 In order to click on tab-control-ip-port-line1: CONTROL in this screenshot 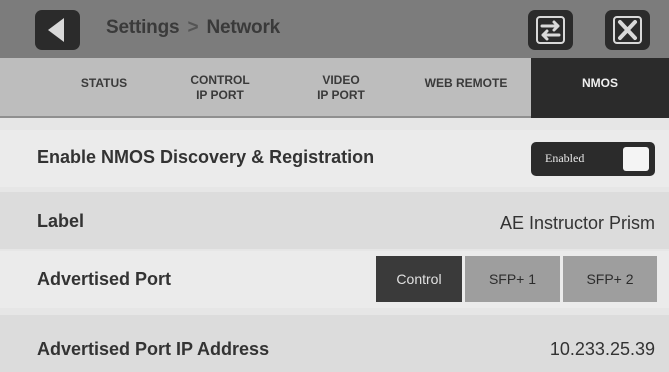, I will do `click(220, 80)`.